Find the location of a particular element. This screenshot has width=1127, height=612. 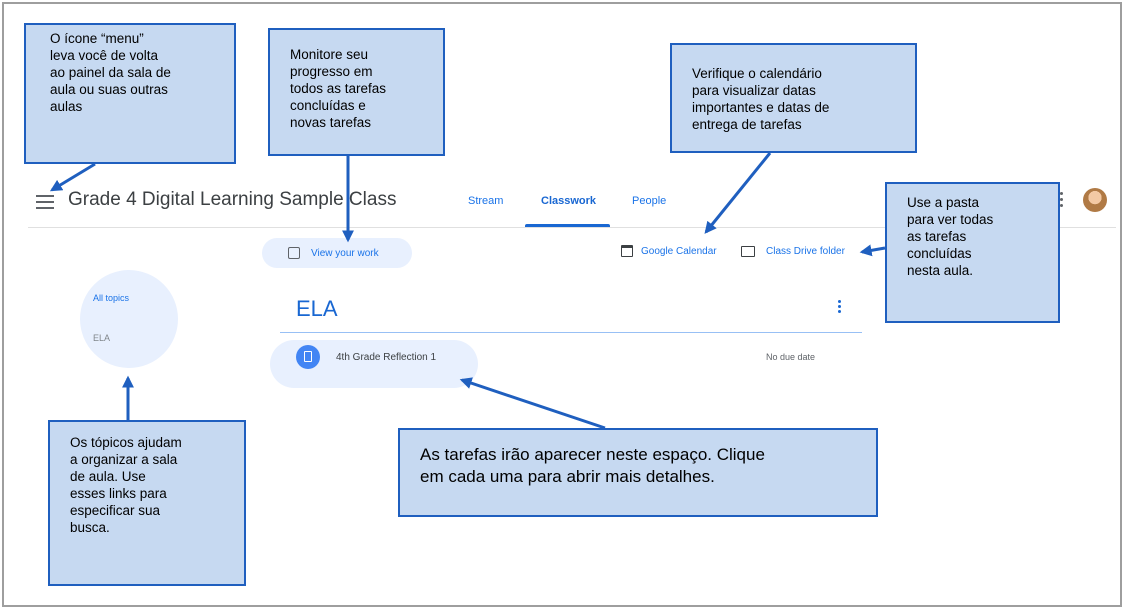

arrow-assignments is located at coordinates (532, 403).